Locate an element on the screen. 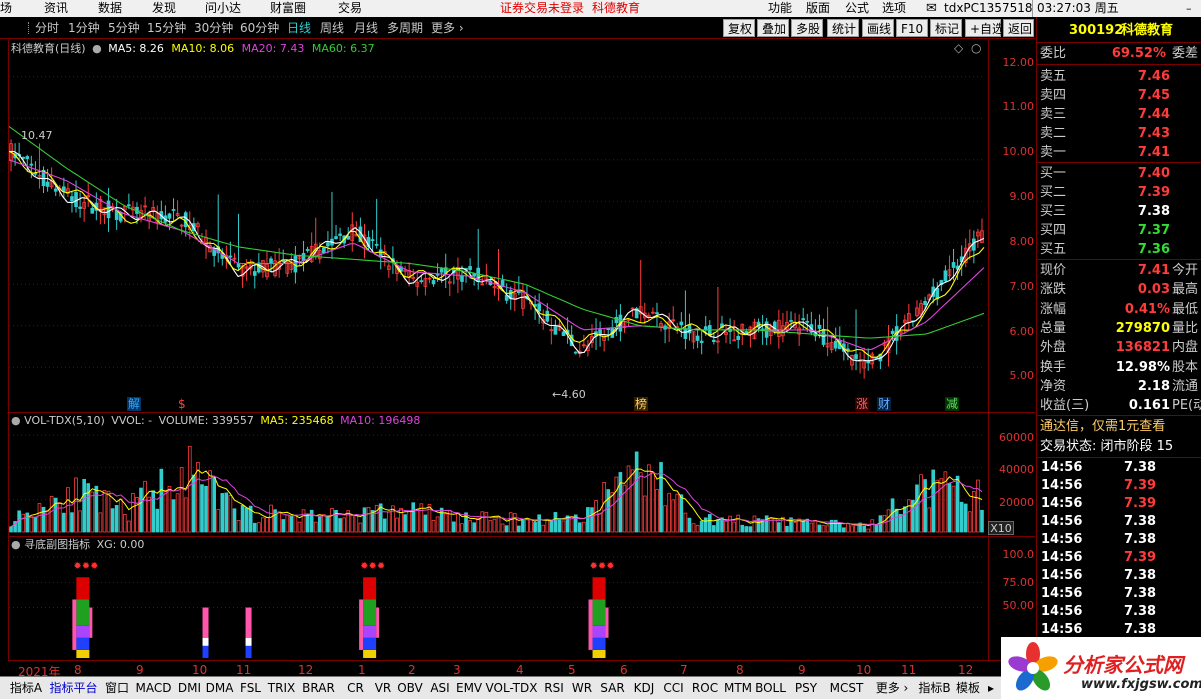 The height and width of the screenshot is (699, 1201). menu-trade: 交易 is located at coordinates (350, 8).